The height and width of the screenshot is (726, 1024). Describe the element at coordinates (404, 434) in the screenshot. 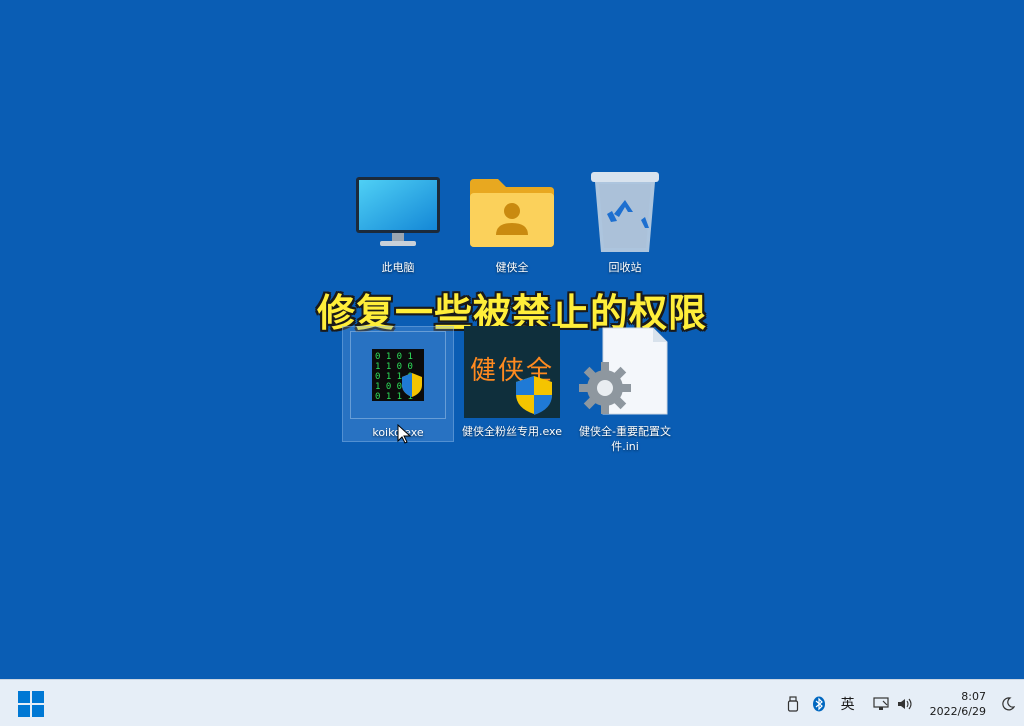

I see `mouse-cursor-icon` at that location.